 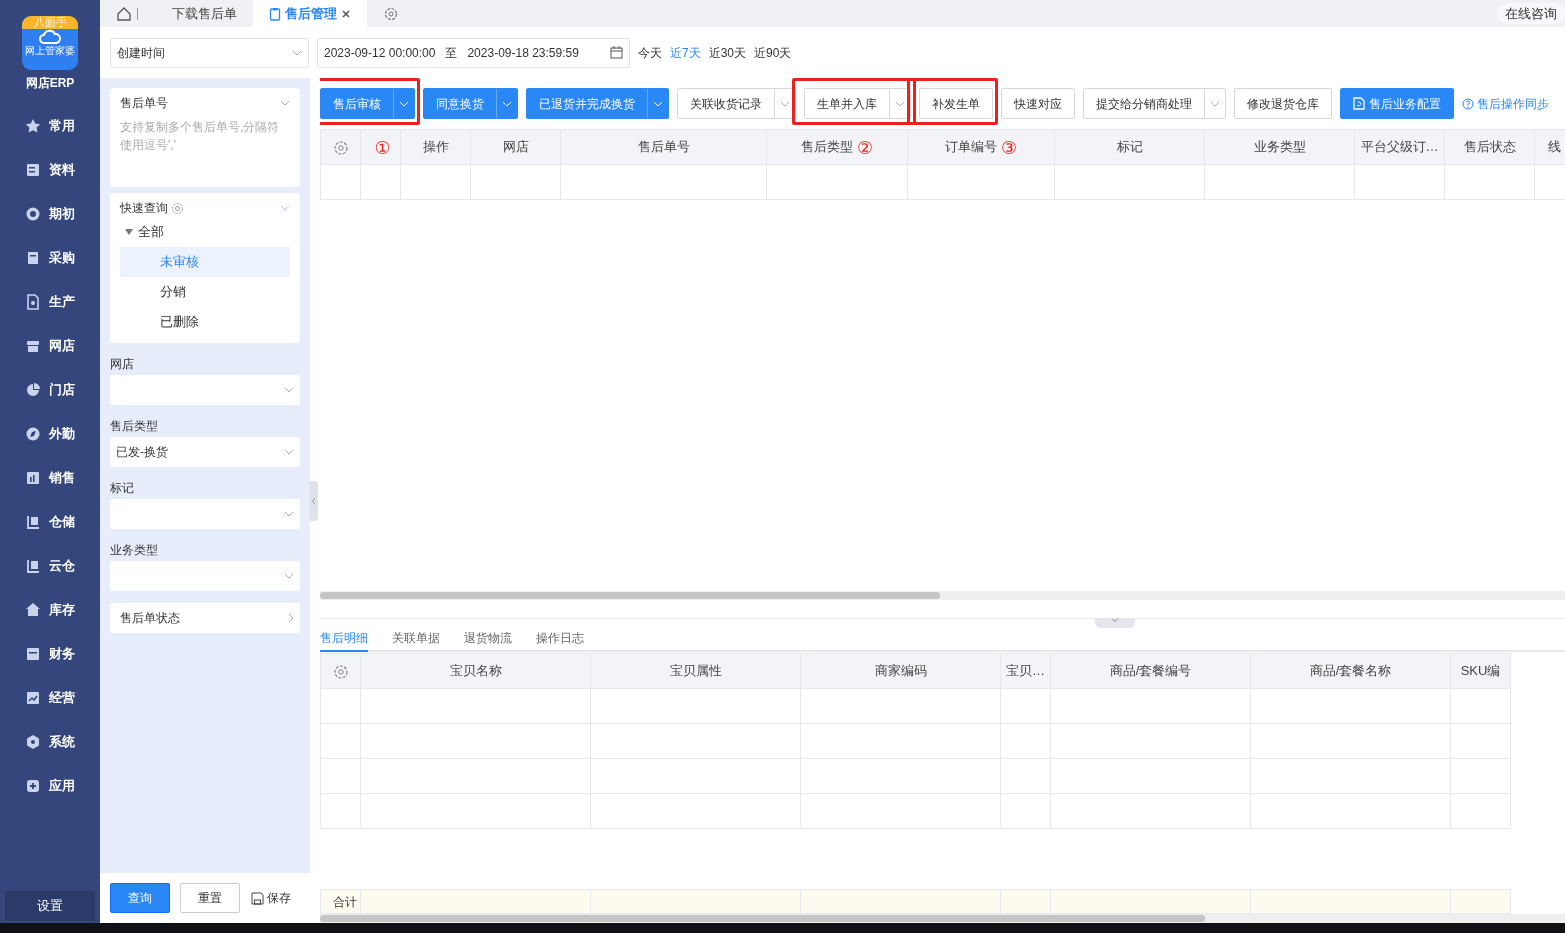 What do you see at coordinates (33, 786) in the screenshot?
I see `plus-icon` at bounding box center [33, 786].